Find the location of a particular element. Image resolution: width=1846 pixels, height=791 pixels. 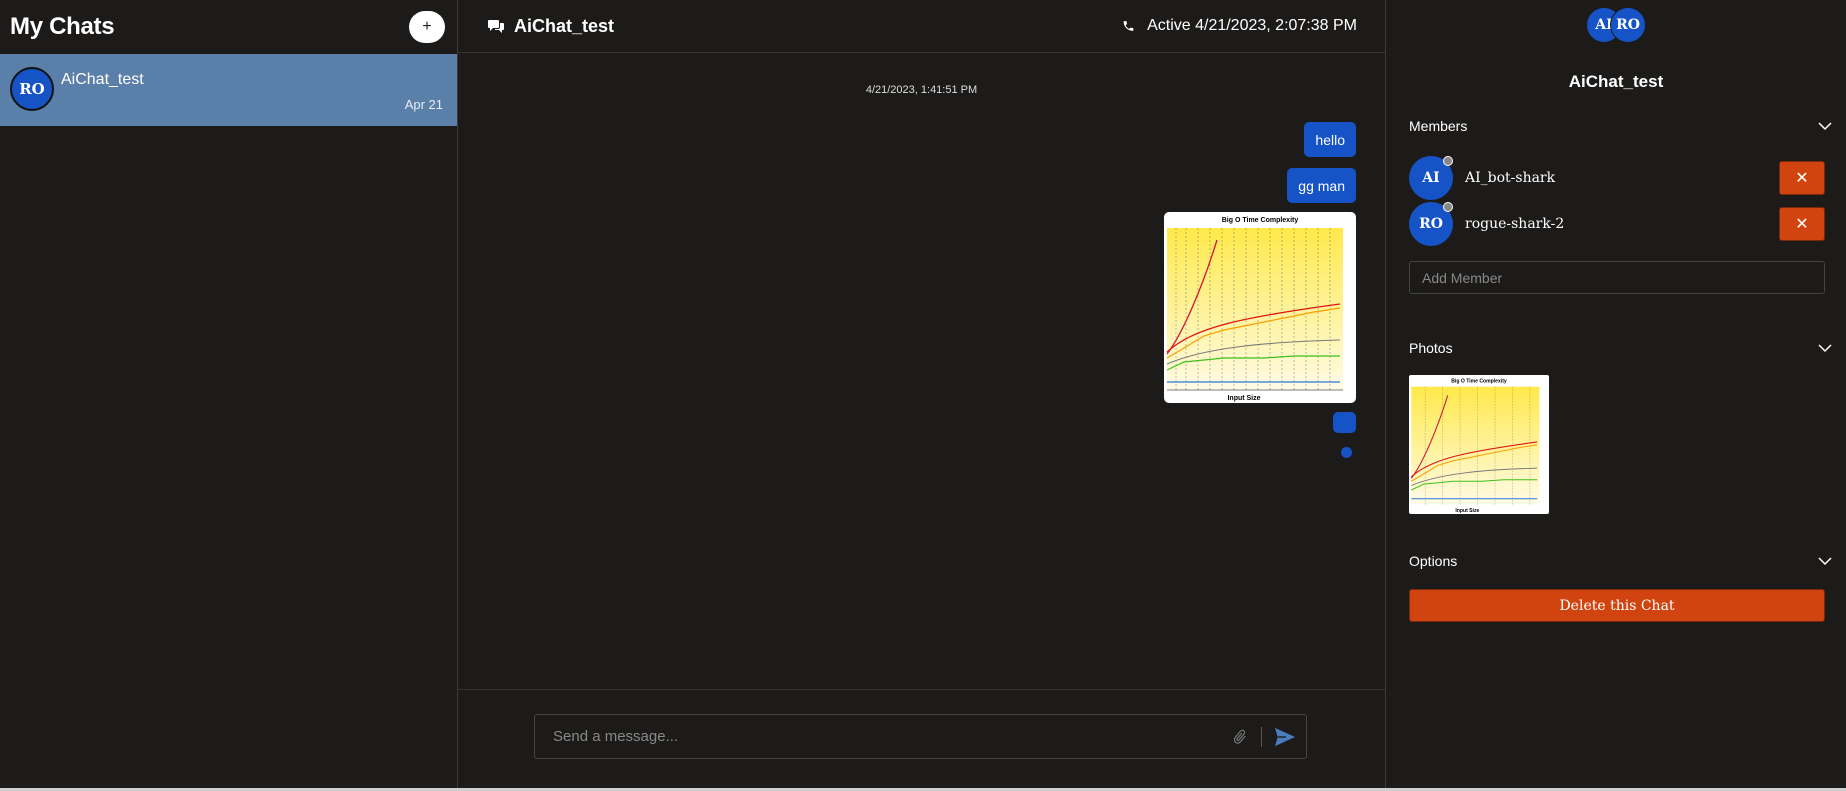

thumb-chart-title: Big O Time Complexity is located at coordinates (1479, 381).